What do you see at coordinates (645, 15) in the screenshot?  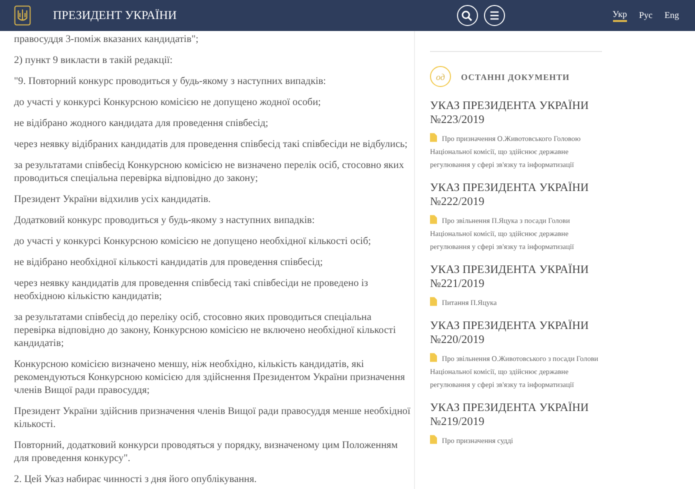 I see `language-link: Рус` at bounding box center [645, 15].